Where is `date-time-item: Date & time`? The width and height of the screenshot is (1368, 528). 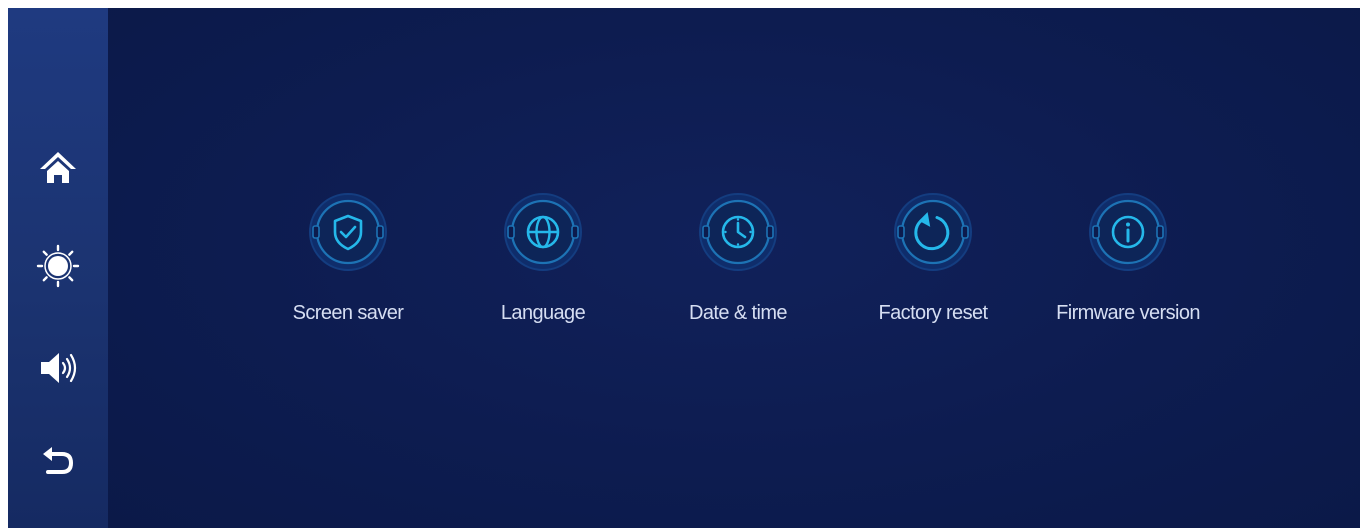 date-time-item: Date & time is located at coordinates (738, 267).